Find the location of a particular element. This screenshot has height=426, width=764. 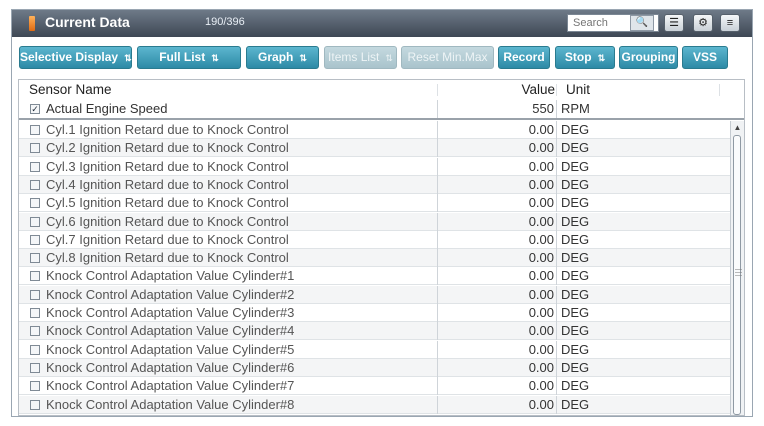

items-list-button: Items List ⇅ is located at coordinates (360, 57).